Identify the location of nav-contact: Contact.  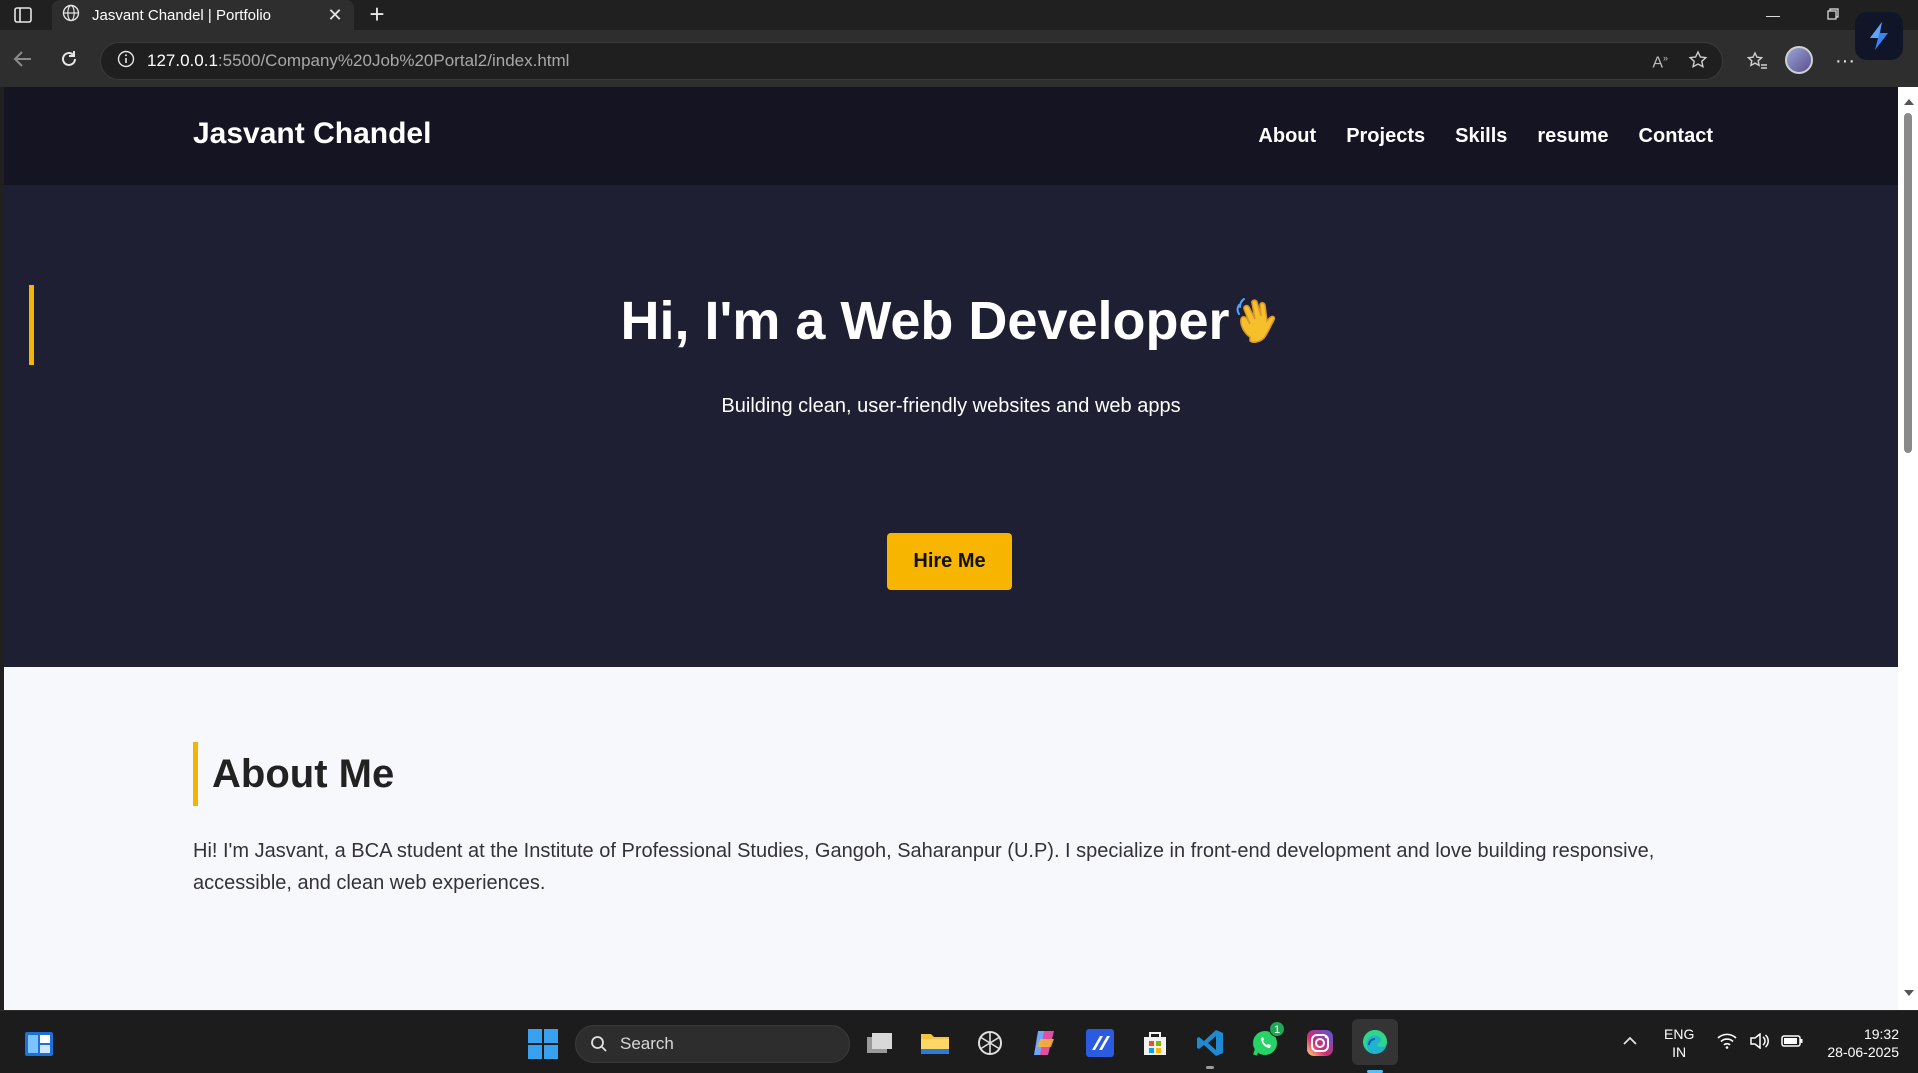
(1676, 136).